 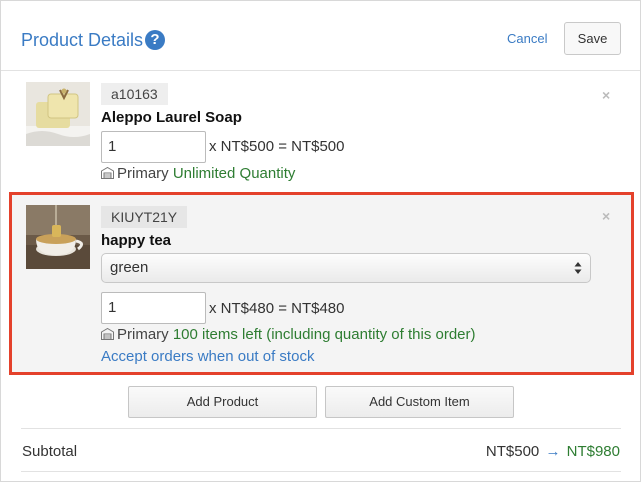 I want to click on subtotal-label: Subtotal, so click(x=50, y=451).